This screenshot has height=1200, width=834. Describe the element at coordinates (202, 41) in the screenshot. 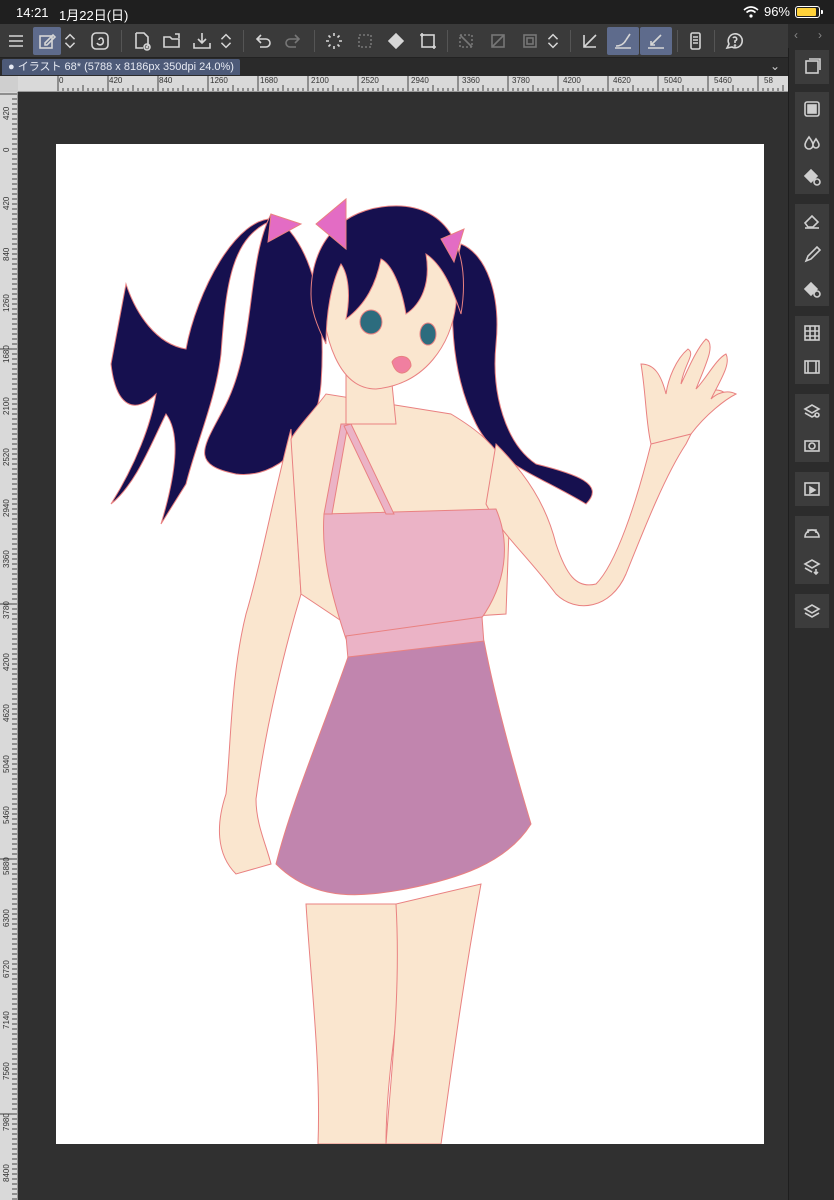

I see `save-file-icon` at that location.